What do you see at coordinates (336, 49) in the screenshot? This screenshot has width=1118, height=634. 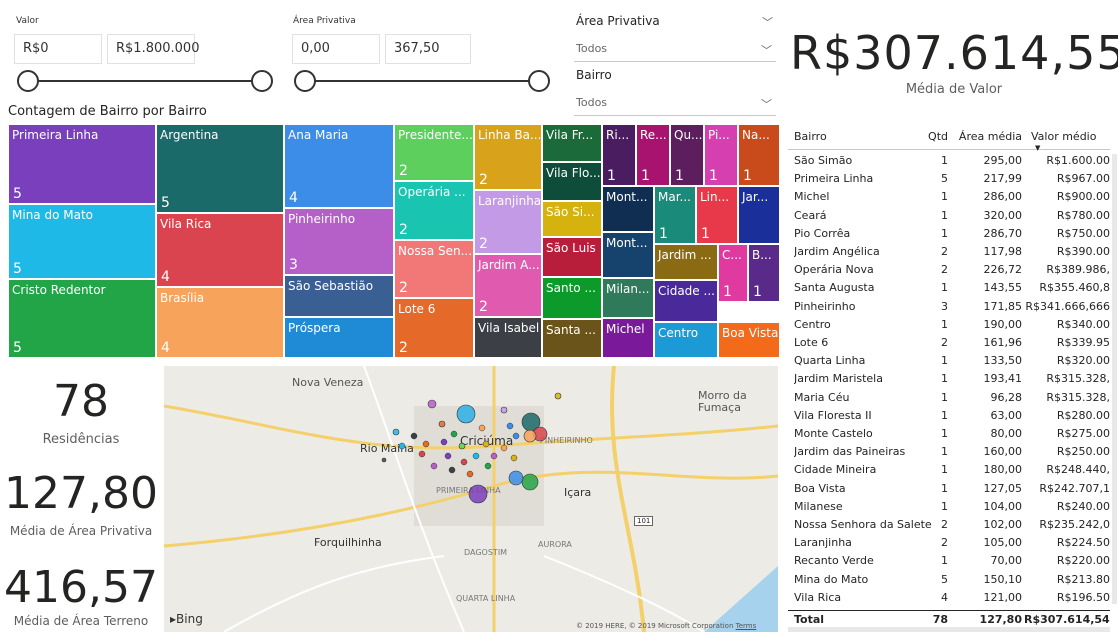 I see `area-min-input: 0,00` at bounding box center [336, 49].